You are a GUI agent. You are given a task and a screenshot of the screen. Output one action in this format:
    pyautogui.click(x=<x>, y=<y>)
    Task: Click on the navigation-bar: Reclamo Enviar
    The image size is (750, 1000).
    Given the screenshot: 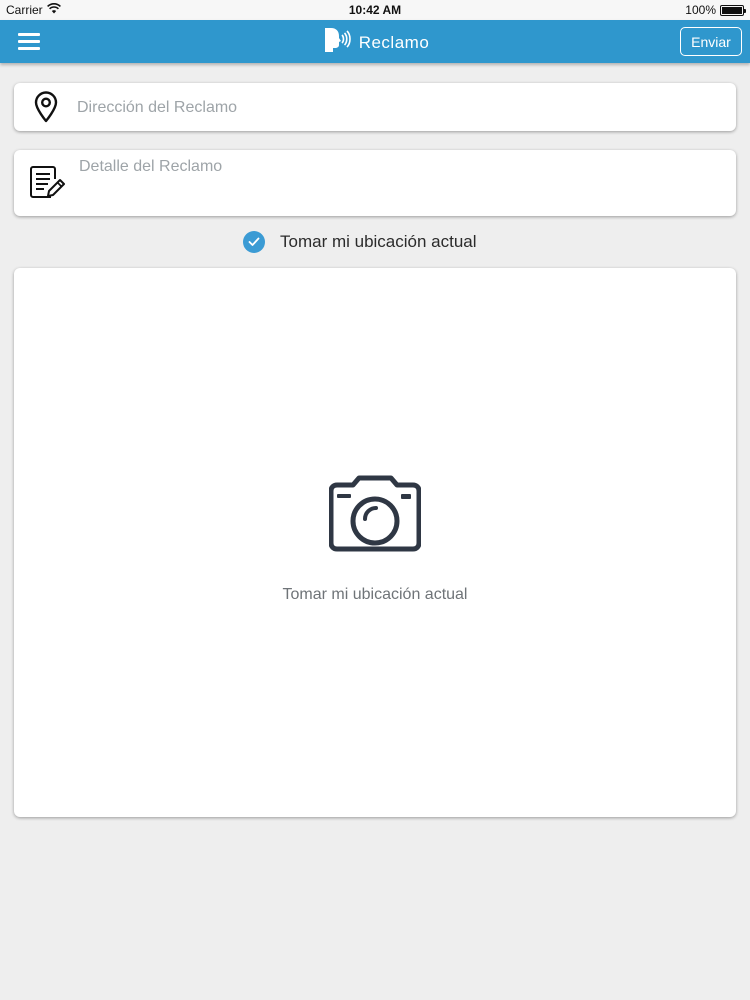 What is the action you would take?
    pyautogui.click(x=375, y=41)
    